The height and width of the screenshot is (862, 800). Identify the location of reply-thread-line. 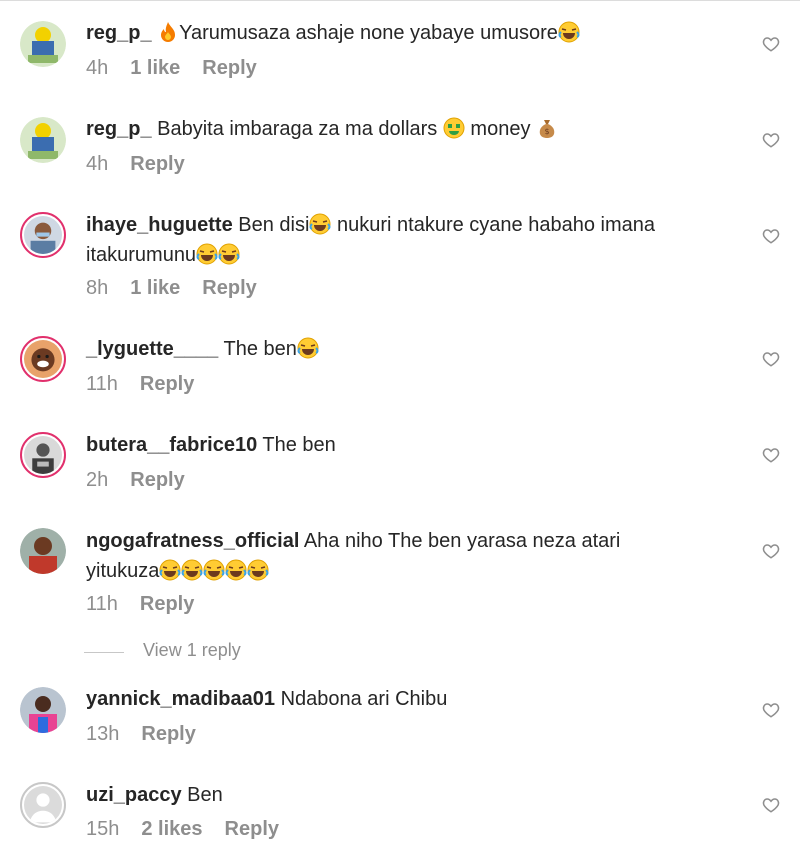
(104, 652).